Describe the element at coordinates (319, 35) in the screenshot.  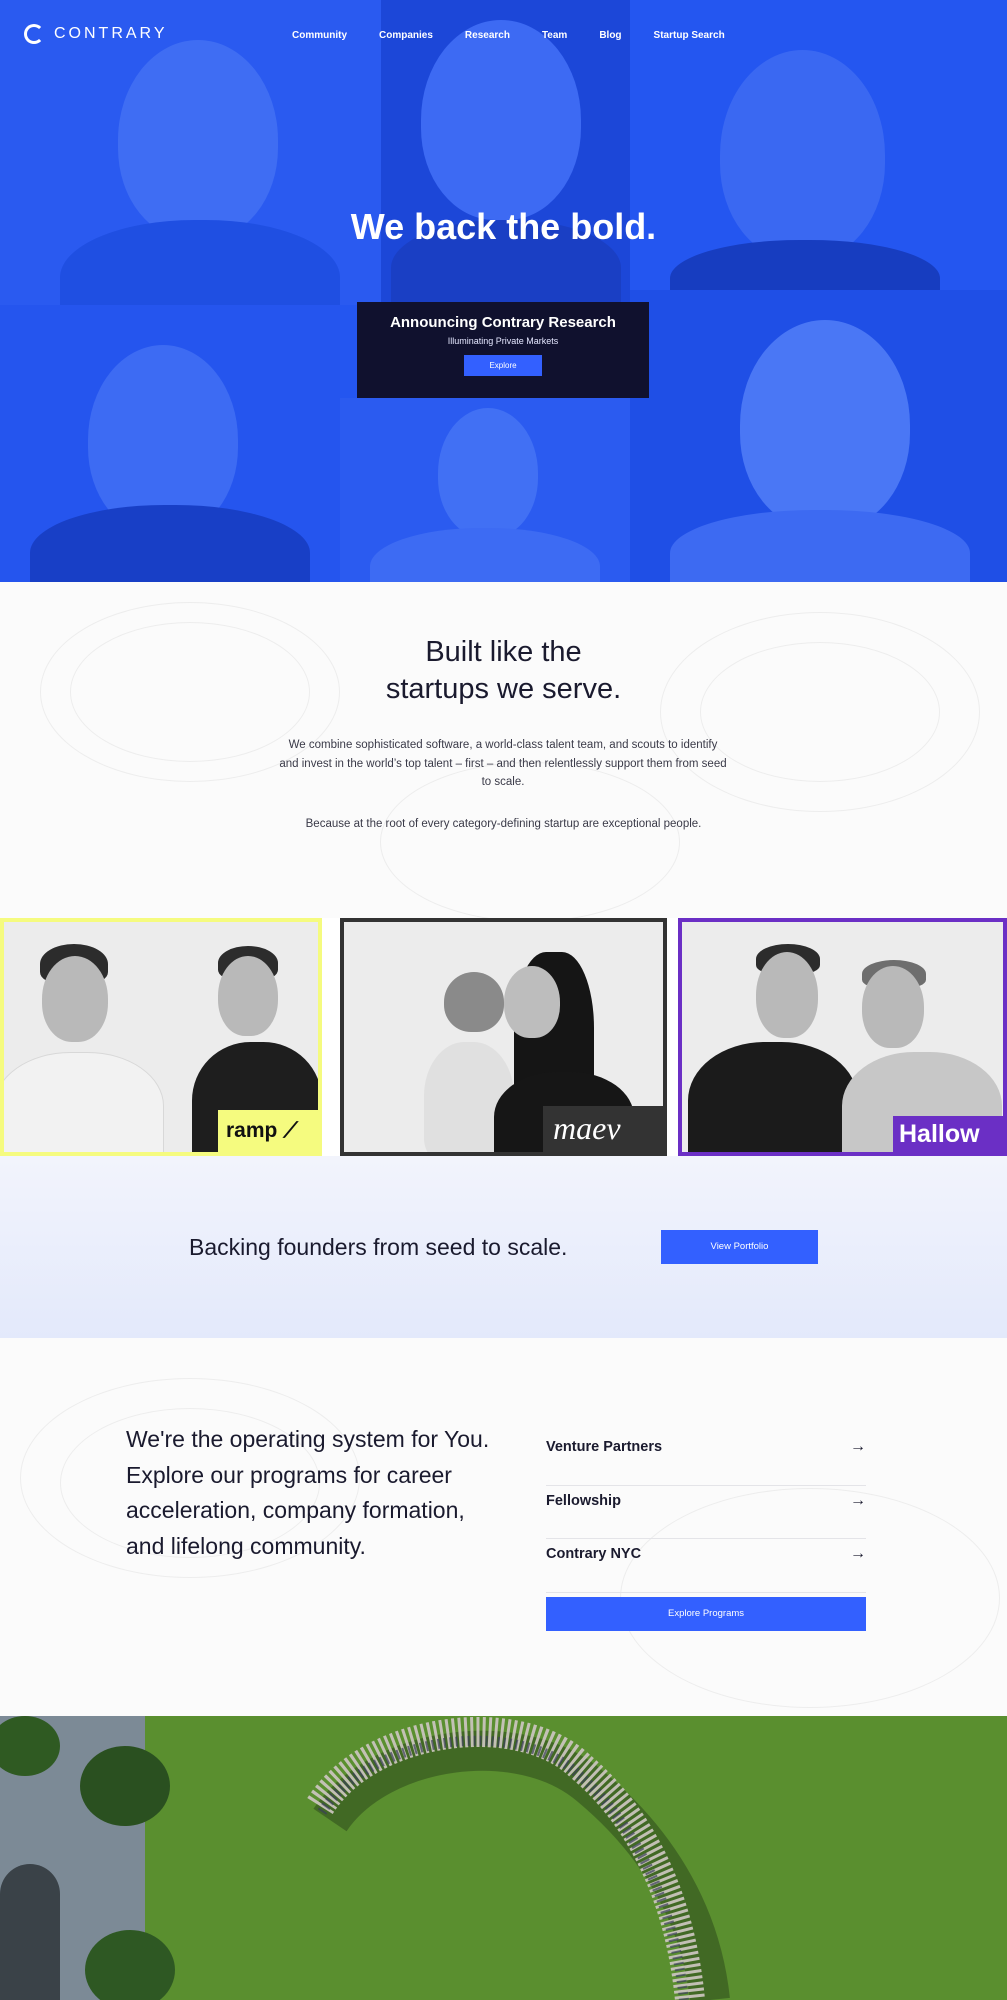
I see `nav-item-community: Community` at that location.